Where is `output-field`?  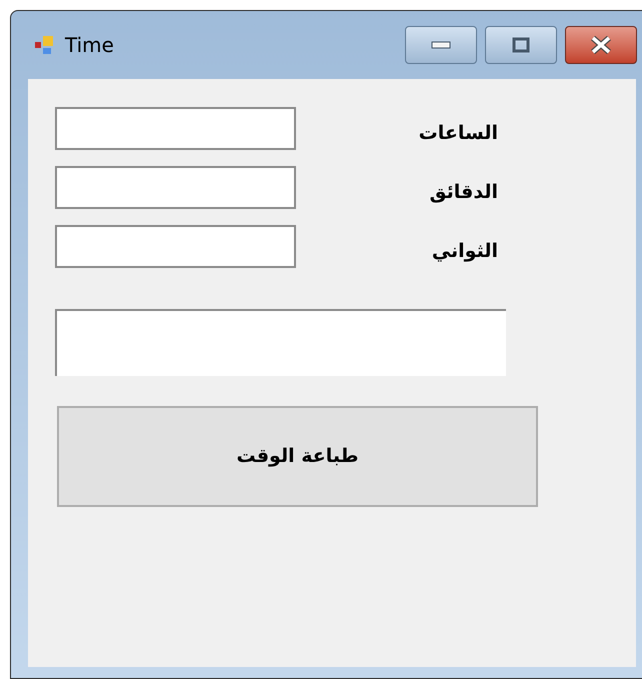 output-field is located at coordinates (280, 342).